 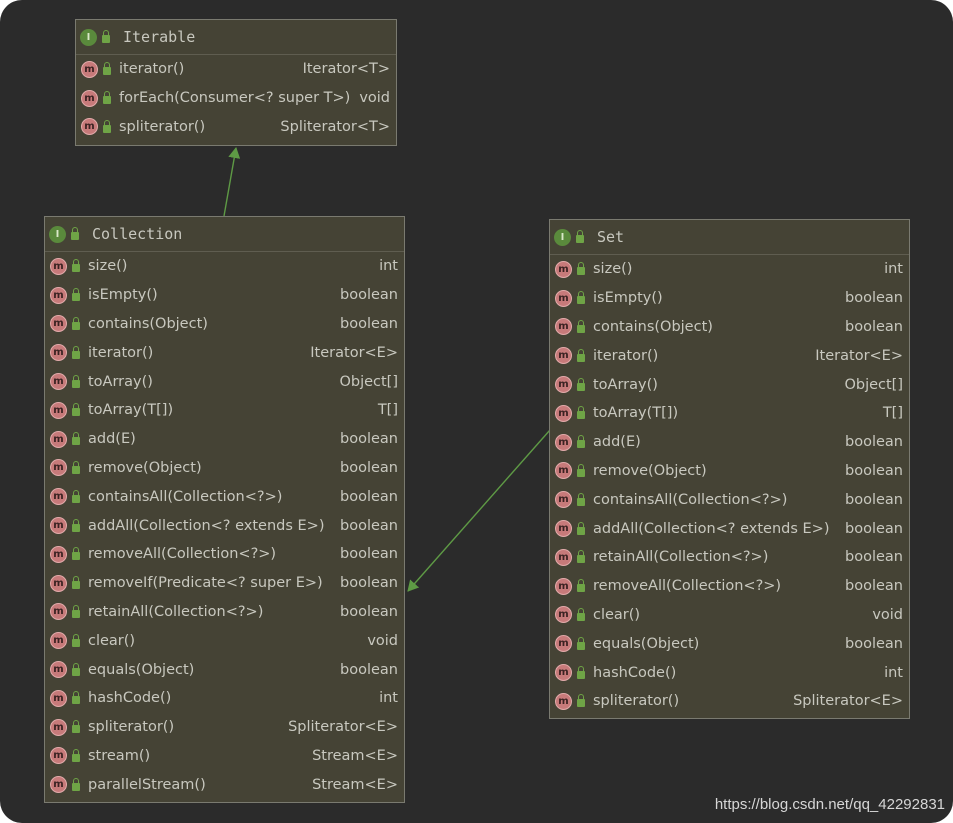 What do you see at coordinates (479, 510) in the screenshot?
I see `edge-set-to-collection` at bounding box center [479, 510].